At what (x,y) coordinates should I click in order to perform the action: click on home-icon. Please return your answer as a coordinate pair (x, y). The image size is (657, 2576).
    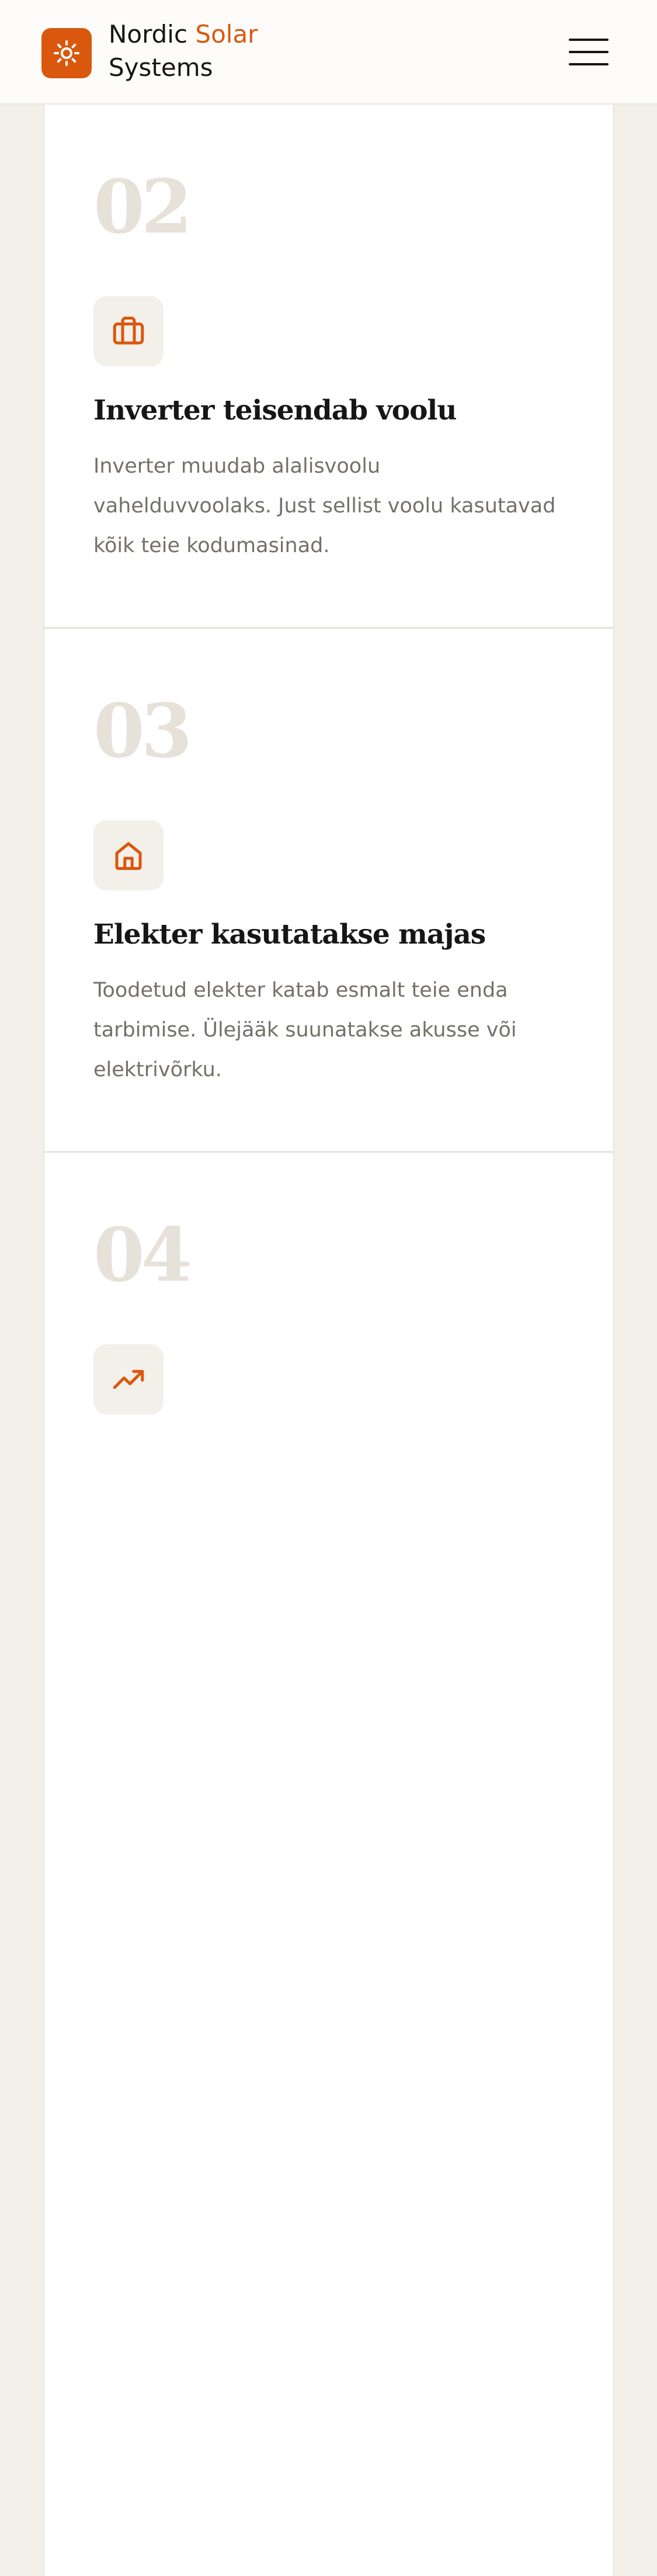
    Looking at the image, I should click on (128, 856).